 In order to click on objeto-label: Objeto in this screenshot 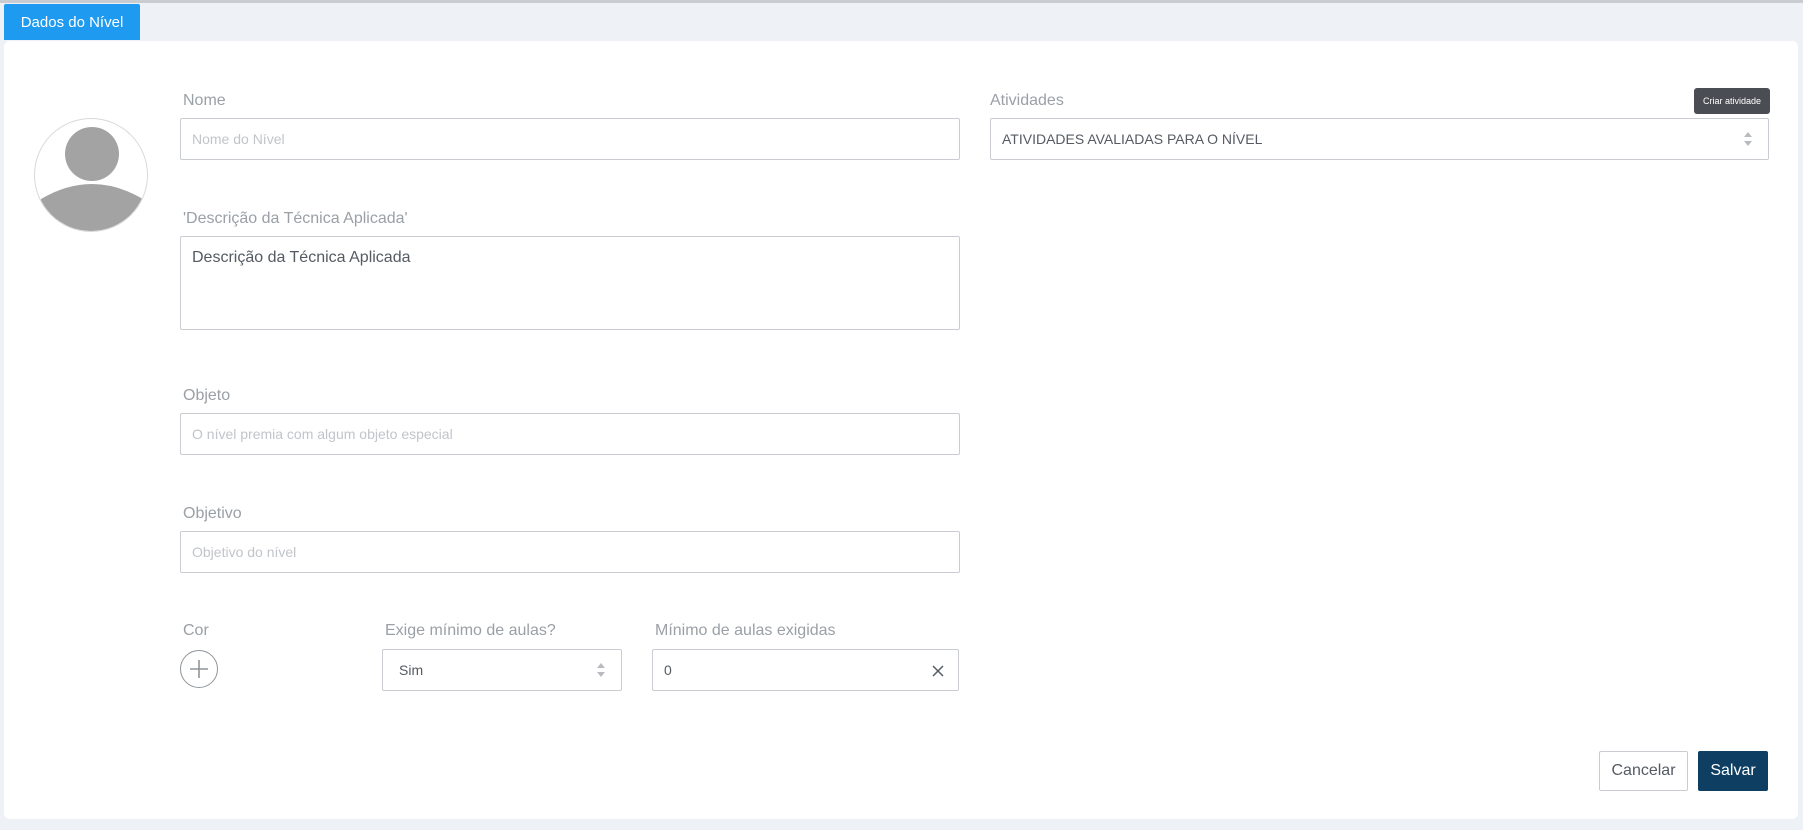, I will do `click(207, 395)`.